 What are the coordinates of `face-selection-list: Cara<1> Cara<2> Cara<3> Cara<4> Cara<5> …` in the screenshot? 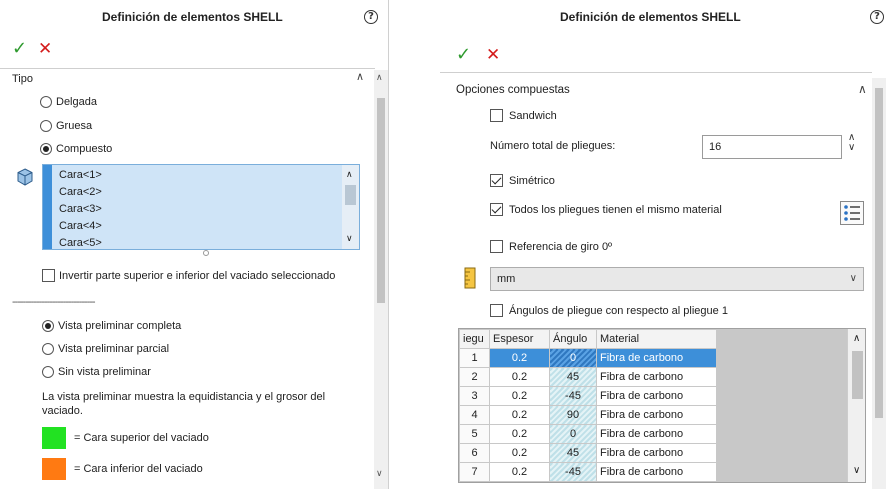 It's located at (201, 207).